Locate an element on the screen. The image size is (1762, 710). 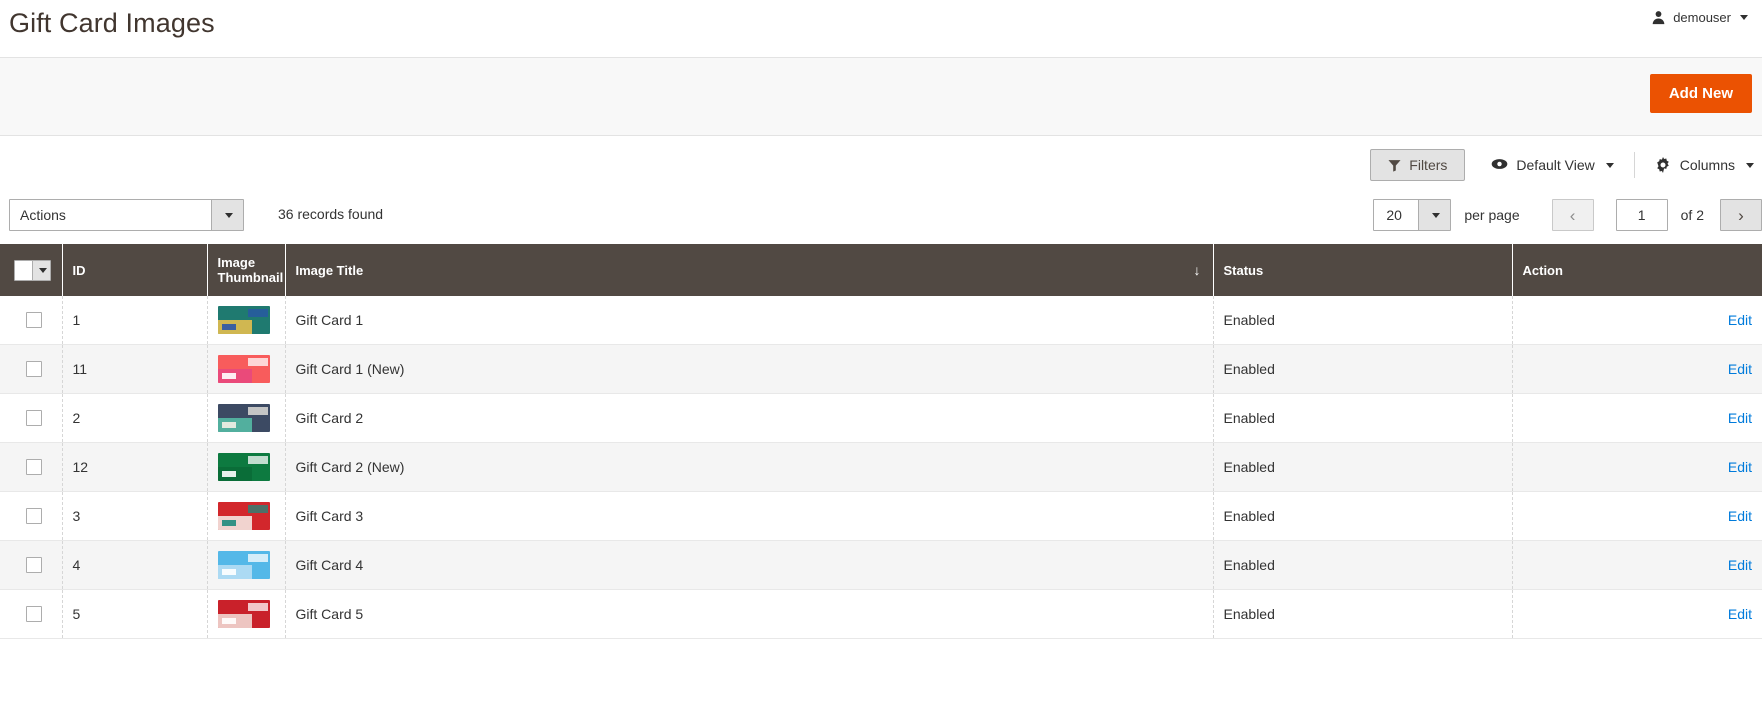
select-all-dropdown-arrow is located at coordinates (41, 270).